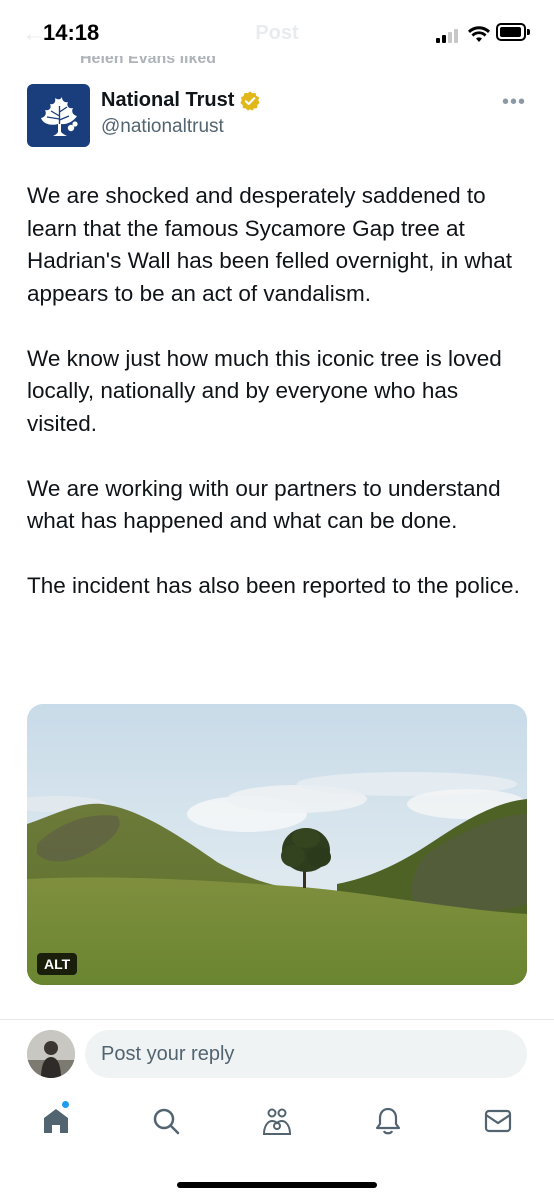 The image size is (554, 1200). What do you see at coordinates (57, 964) in the screenshot?
I see `alt-text-badge: ALT` at bounding box center [57, 964].